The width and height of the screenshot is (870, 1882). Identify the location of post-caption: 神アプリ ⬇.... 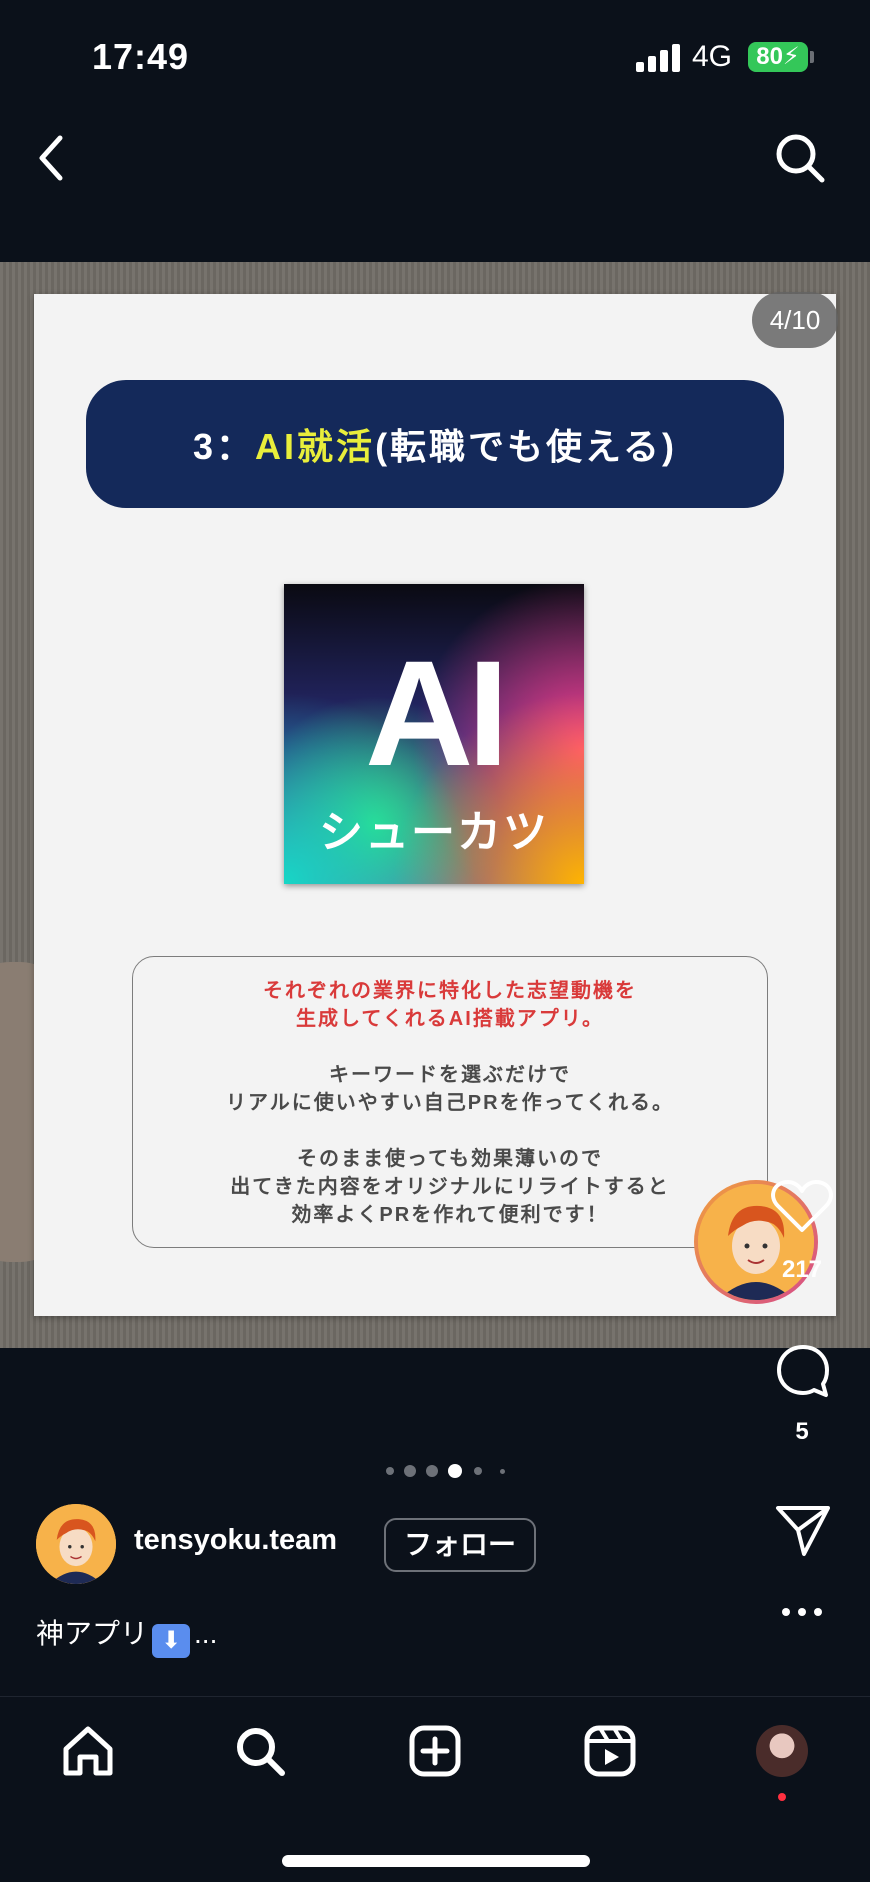
(126, 1635).